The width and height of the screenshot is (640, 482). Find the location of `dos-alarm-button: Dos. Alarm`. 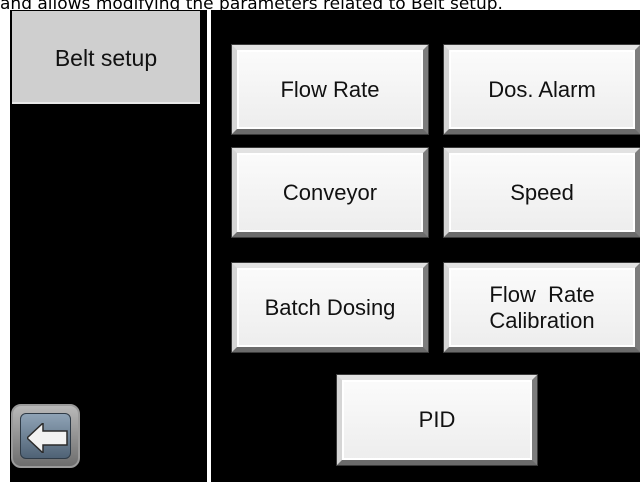

dos-alarm-button: Dos. Alarm is located at coordinates (542, 89).